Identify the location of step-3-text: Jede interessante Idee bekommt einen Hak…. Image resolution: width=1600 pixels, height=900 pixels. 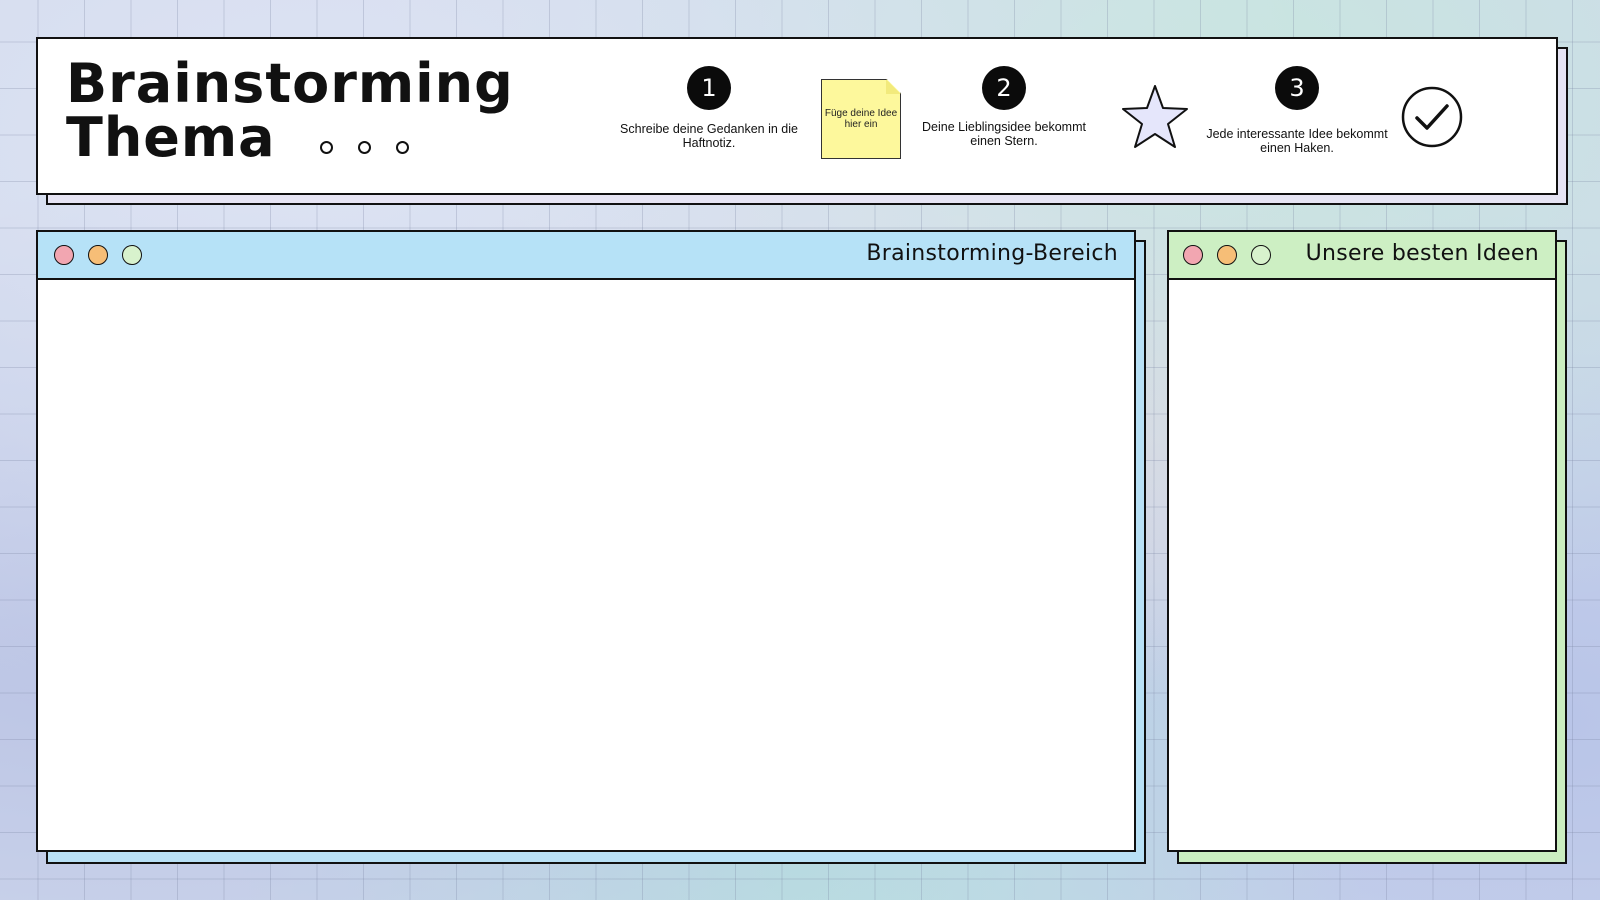
(1297, 141).